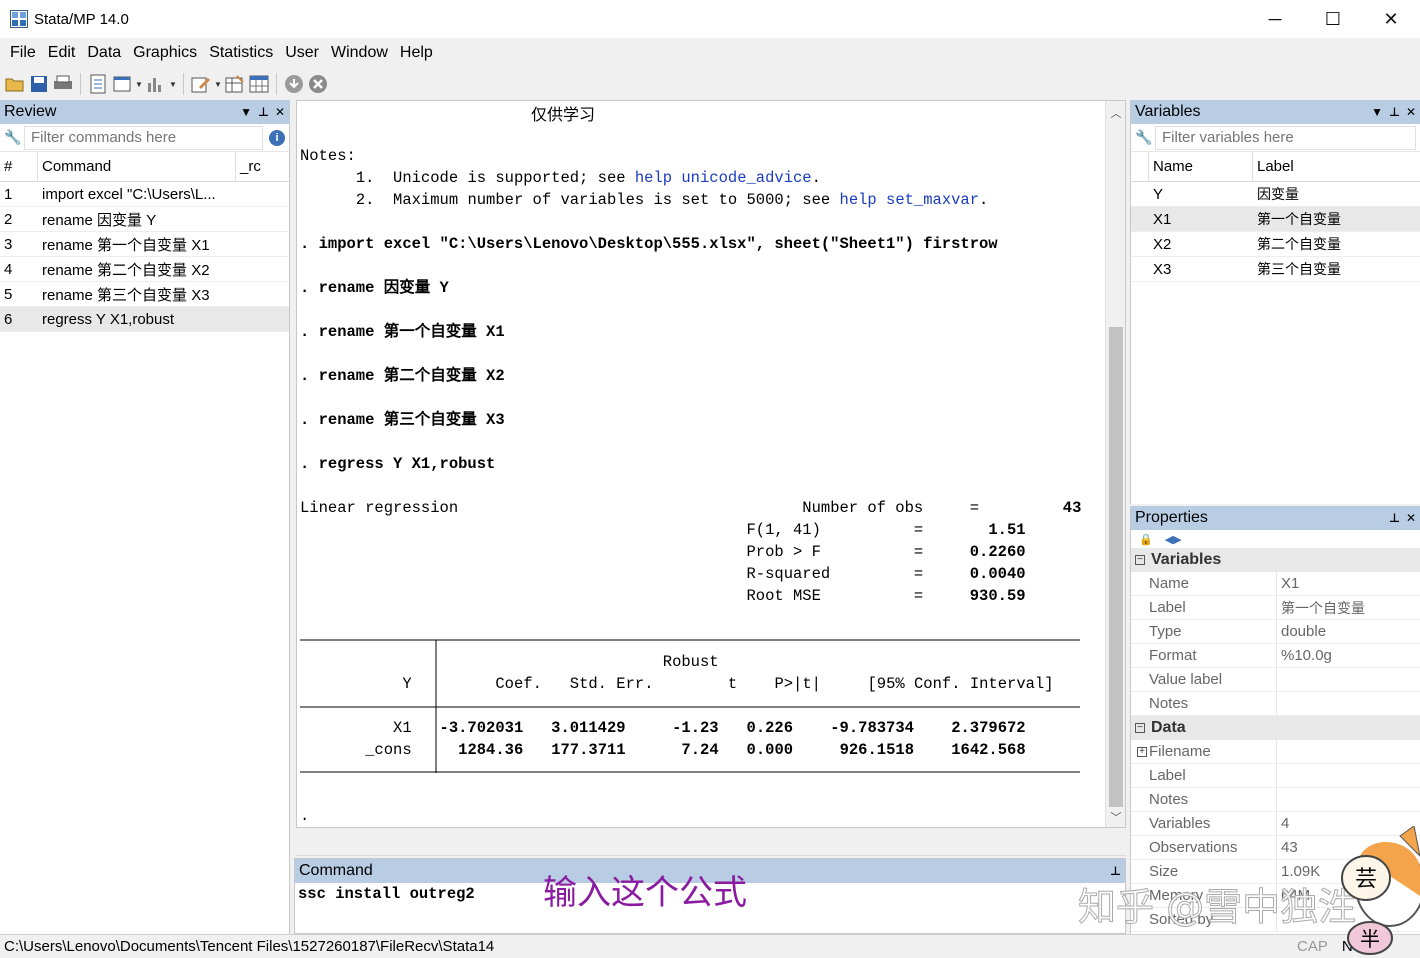 This screenshot has height=958, width=1420. I want to click on model-title: Linear regression, so click(379, 508).